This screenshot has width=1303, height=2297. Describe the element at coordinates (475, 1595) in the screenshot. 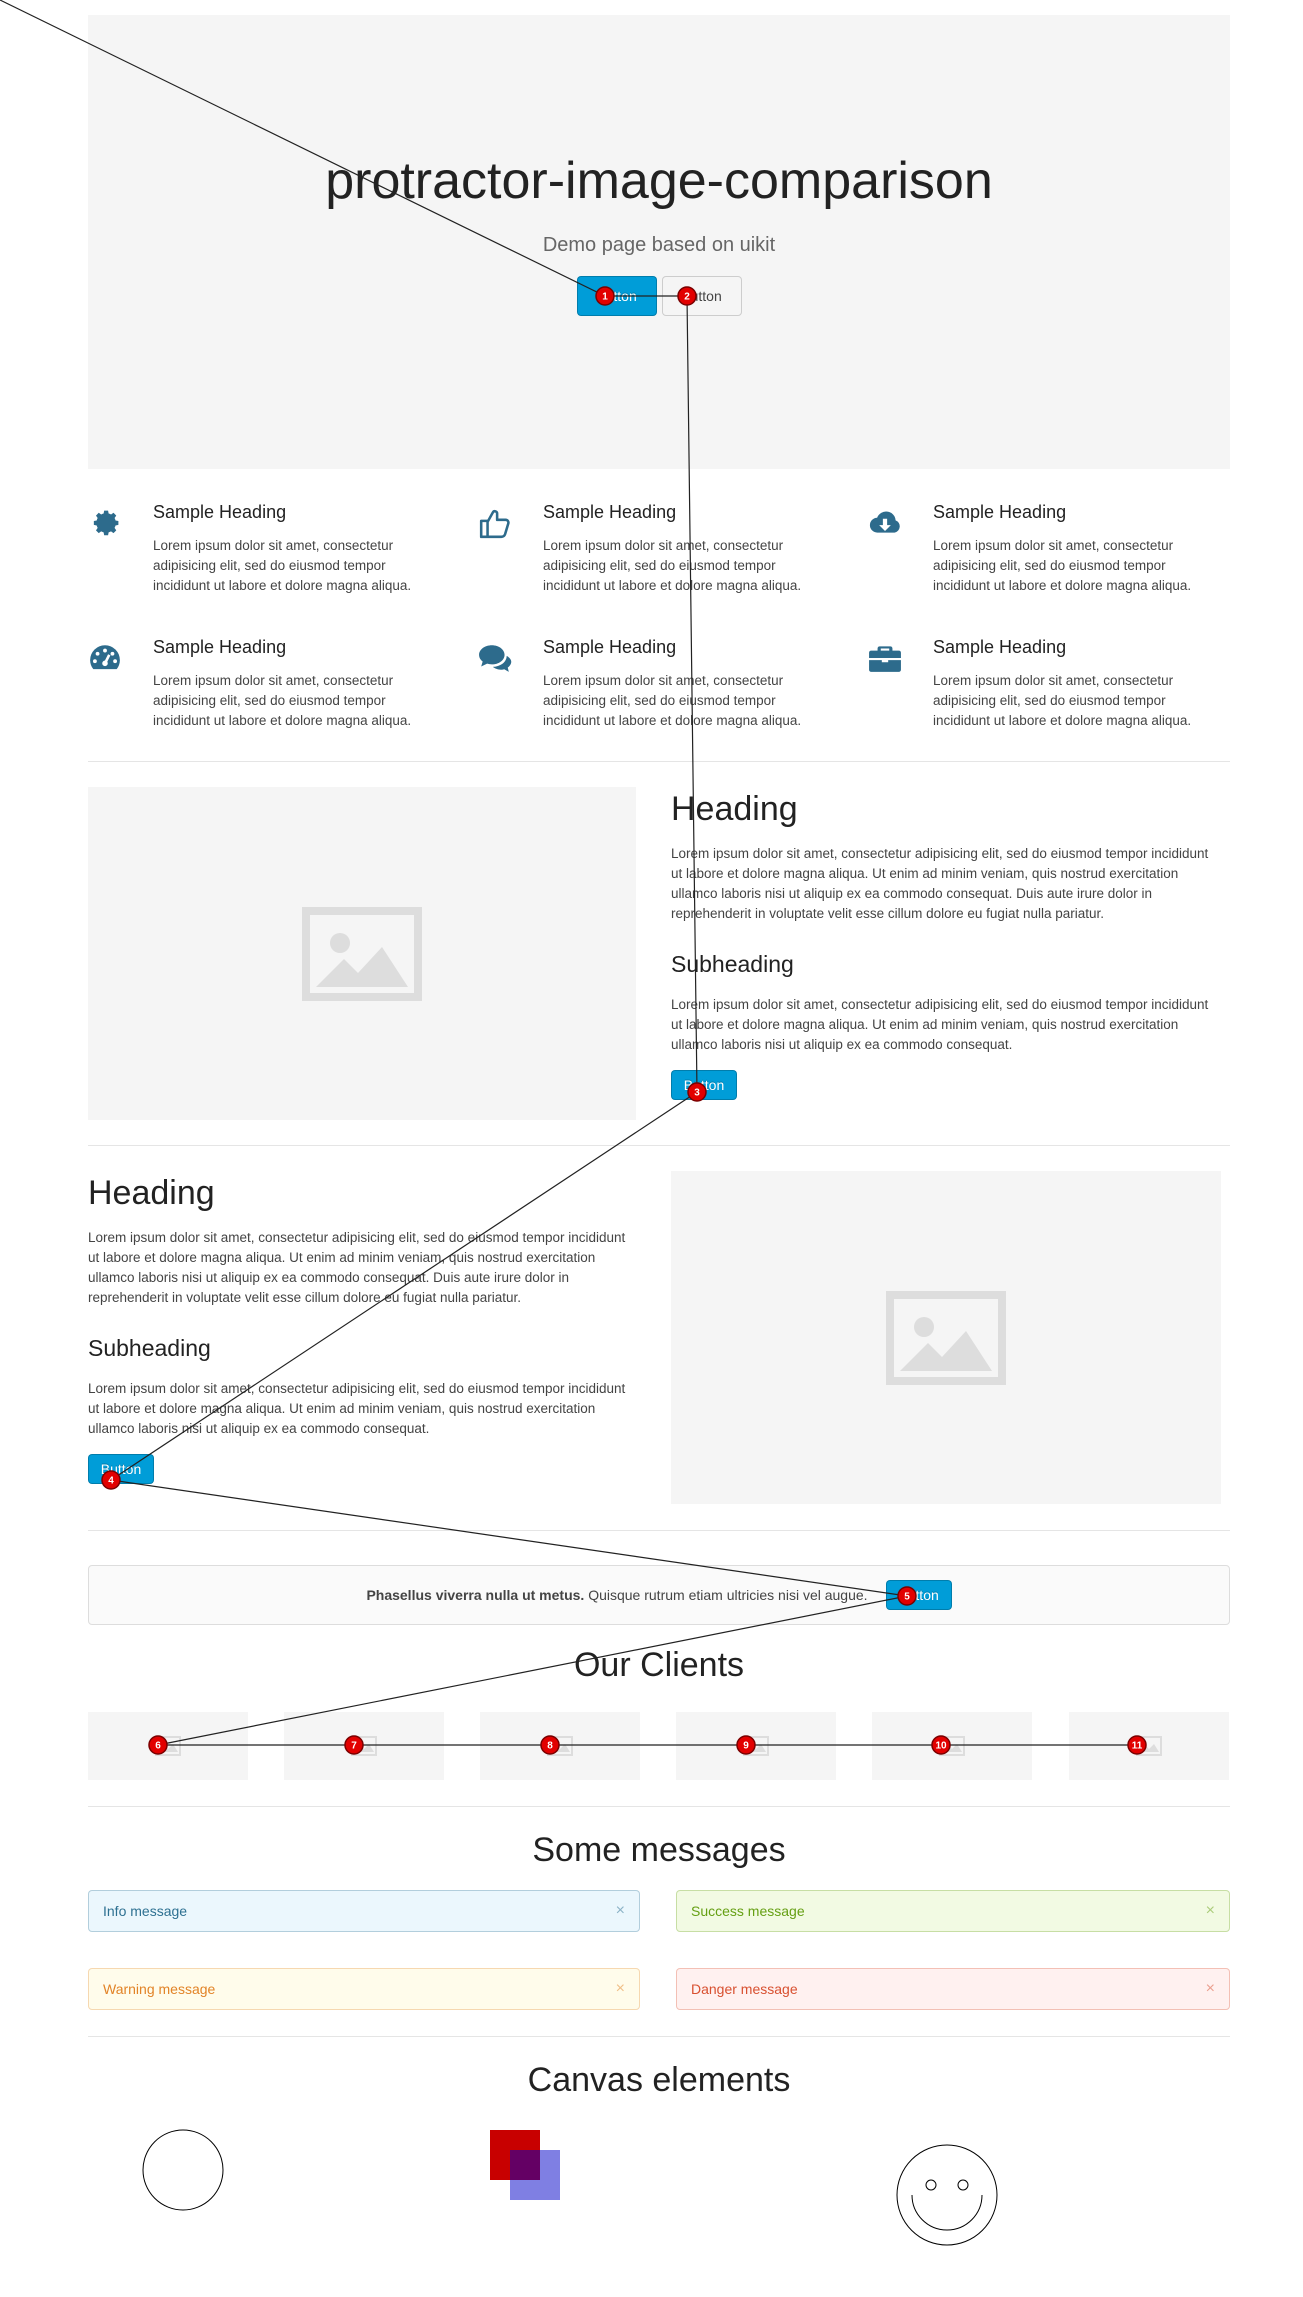

I see `panel-bold-text: Phasellus viverra nulla ut metus.` at that location.